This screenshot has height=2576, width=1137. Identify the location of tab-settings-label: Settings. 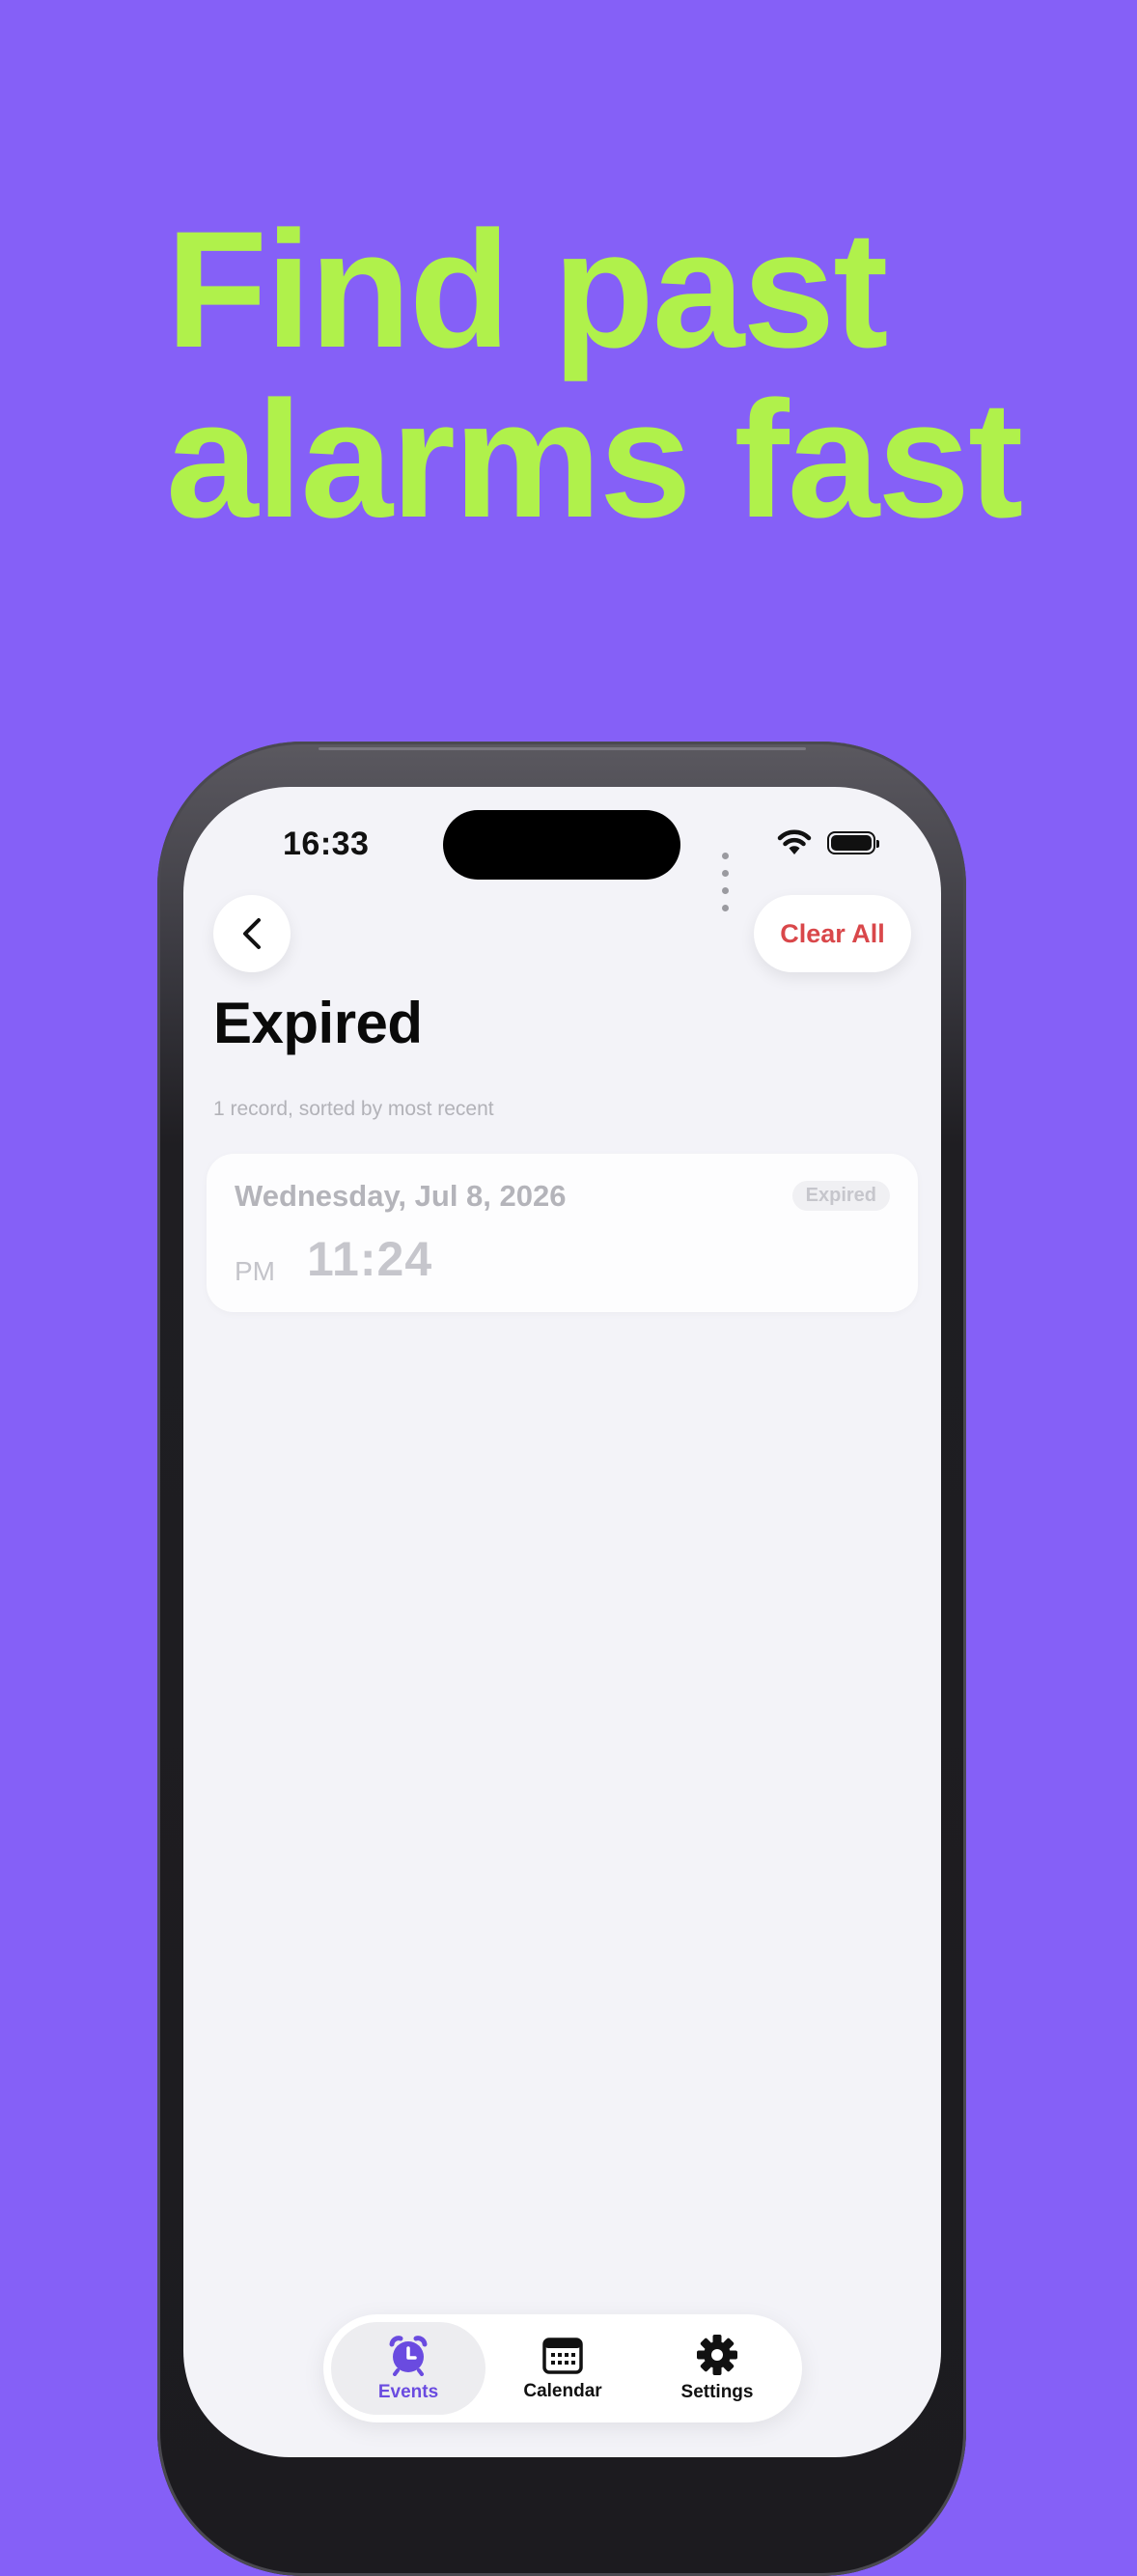
(717, 2392).